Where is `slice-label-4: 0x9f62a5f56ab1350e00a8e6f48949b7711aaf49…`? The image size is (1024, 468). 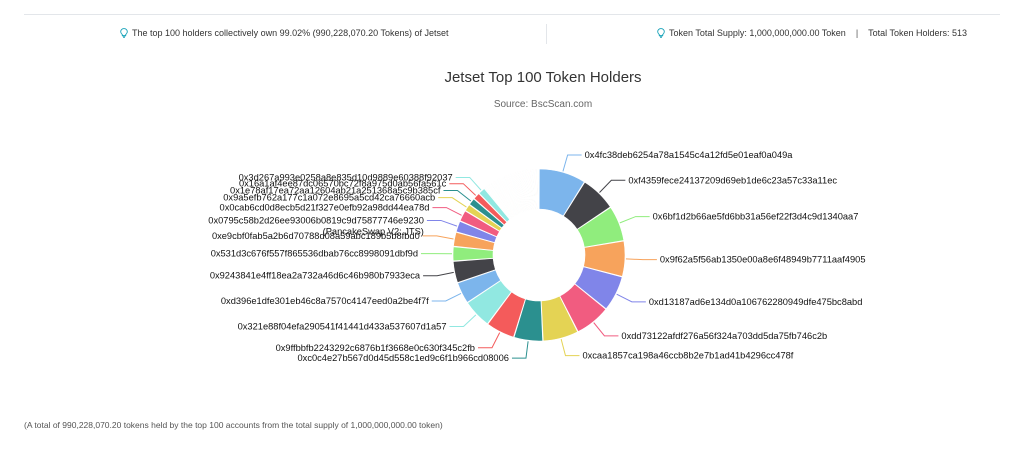 slice-label-4: 0x9f62a5f56ab1350e00a8e6f48949b7711aaf49… is located at coordinates (763, 260).